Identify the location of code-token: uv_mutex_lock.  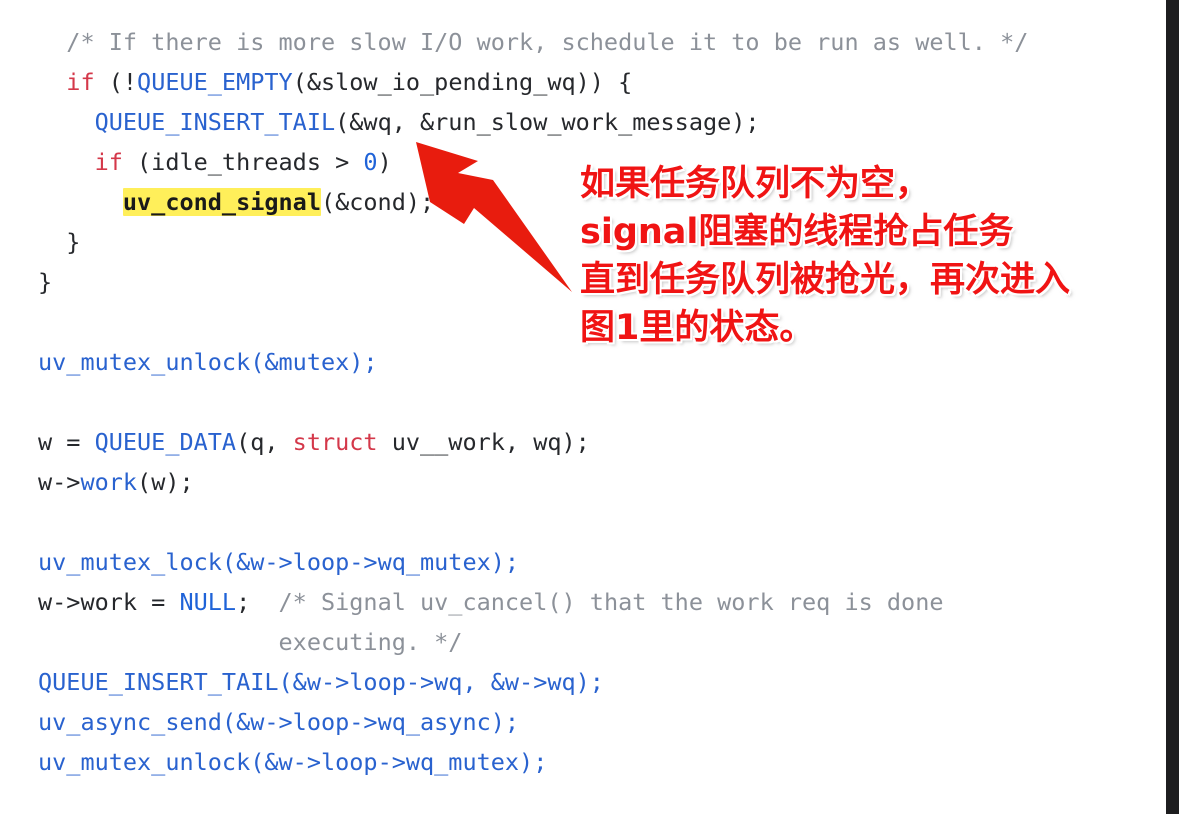
(130, 562).